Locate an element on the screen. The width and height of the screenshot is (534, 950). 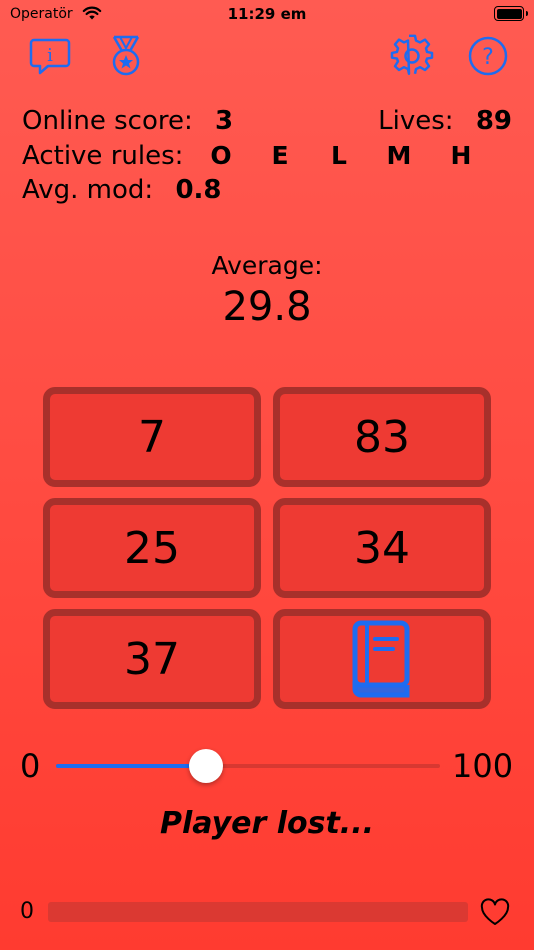
avg-mod-label: Avg. mod: is located at coordinates (88, 190).